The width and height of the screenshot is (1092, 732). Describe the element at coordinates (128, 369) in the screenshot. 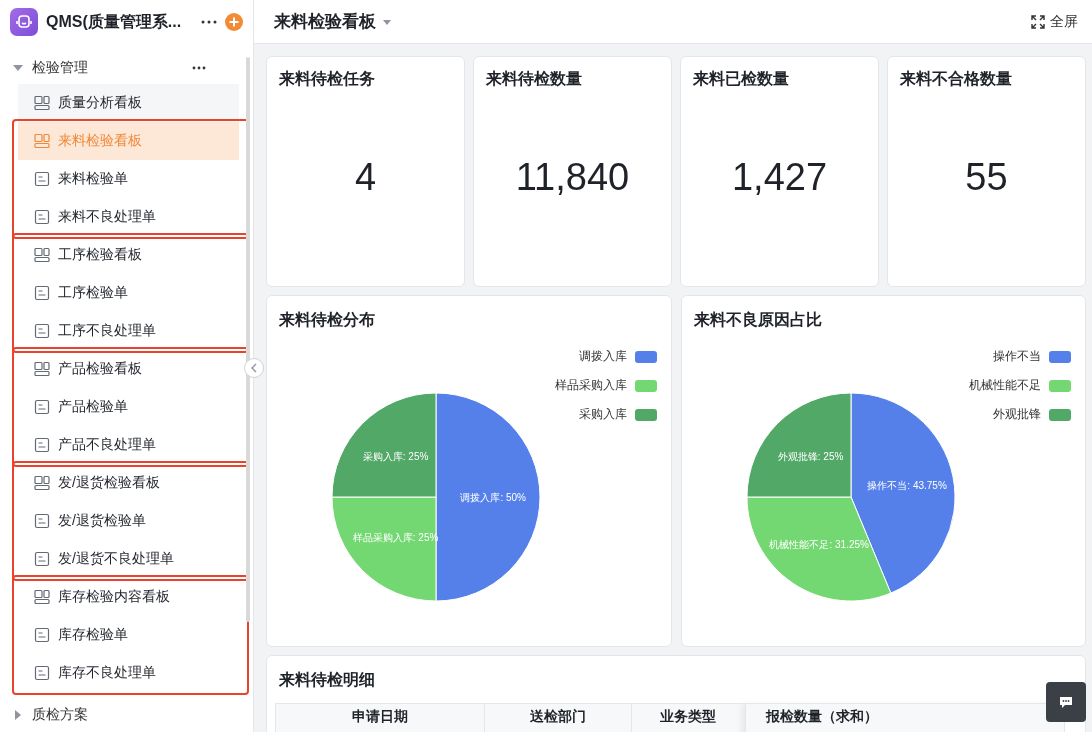

I see `sidebar-item: 产品检验看板` at that location.